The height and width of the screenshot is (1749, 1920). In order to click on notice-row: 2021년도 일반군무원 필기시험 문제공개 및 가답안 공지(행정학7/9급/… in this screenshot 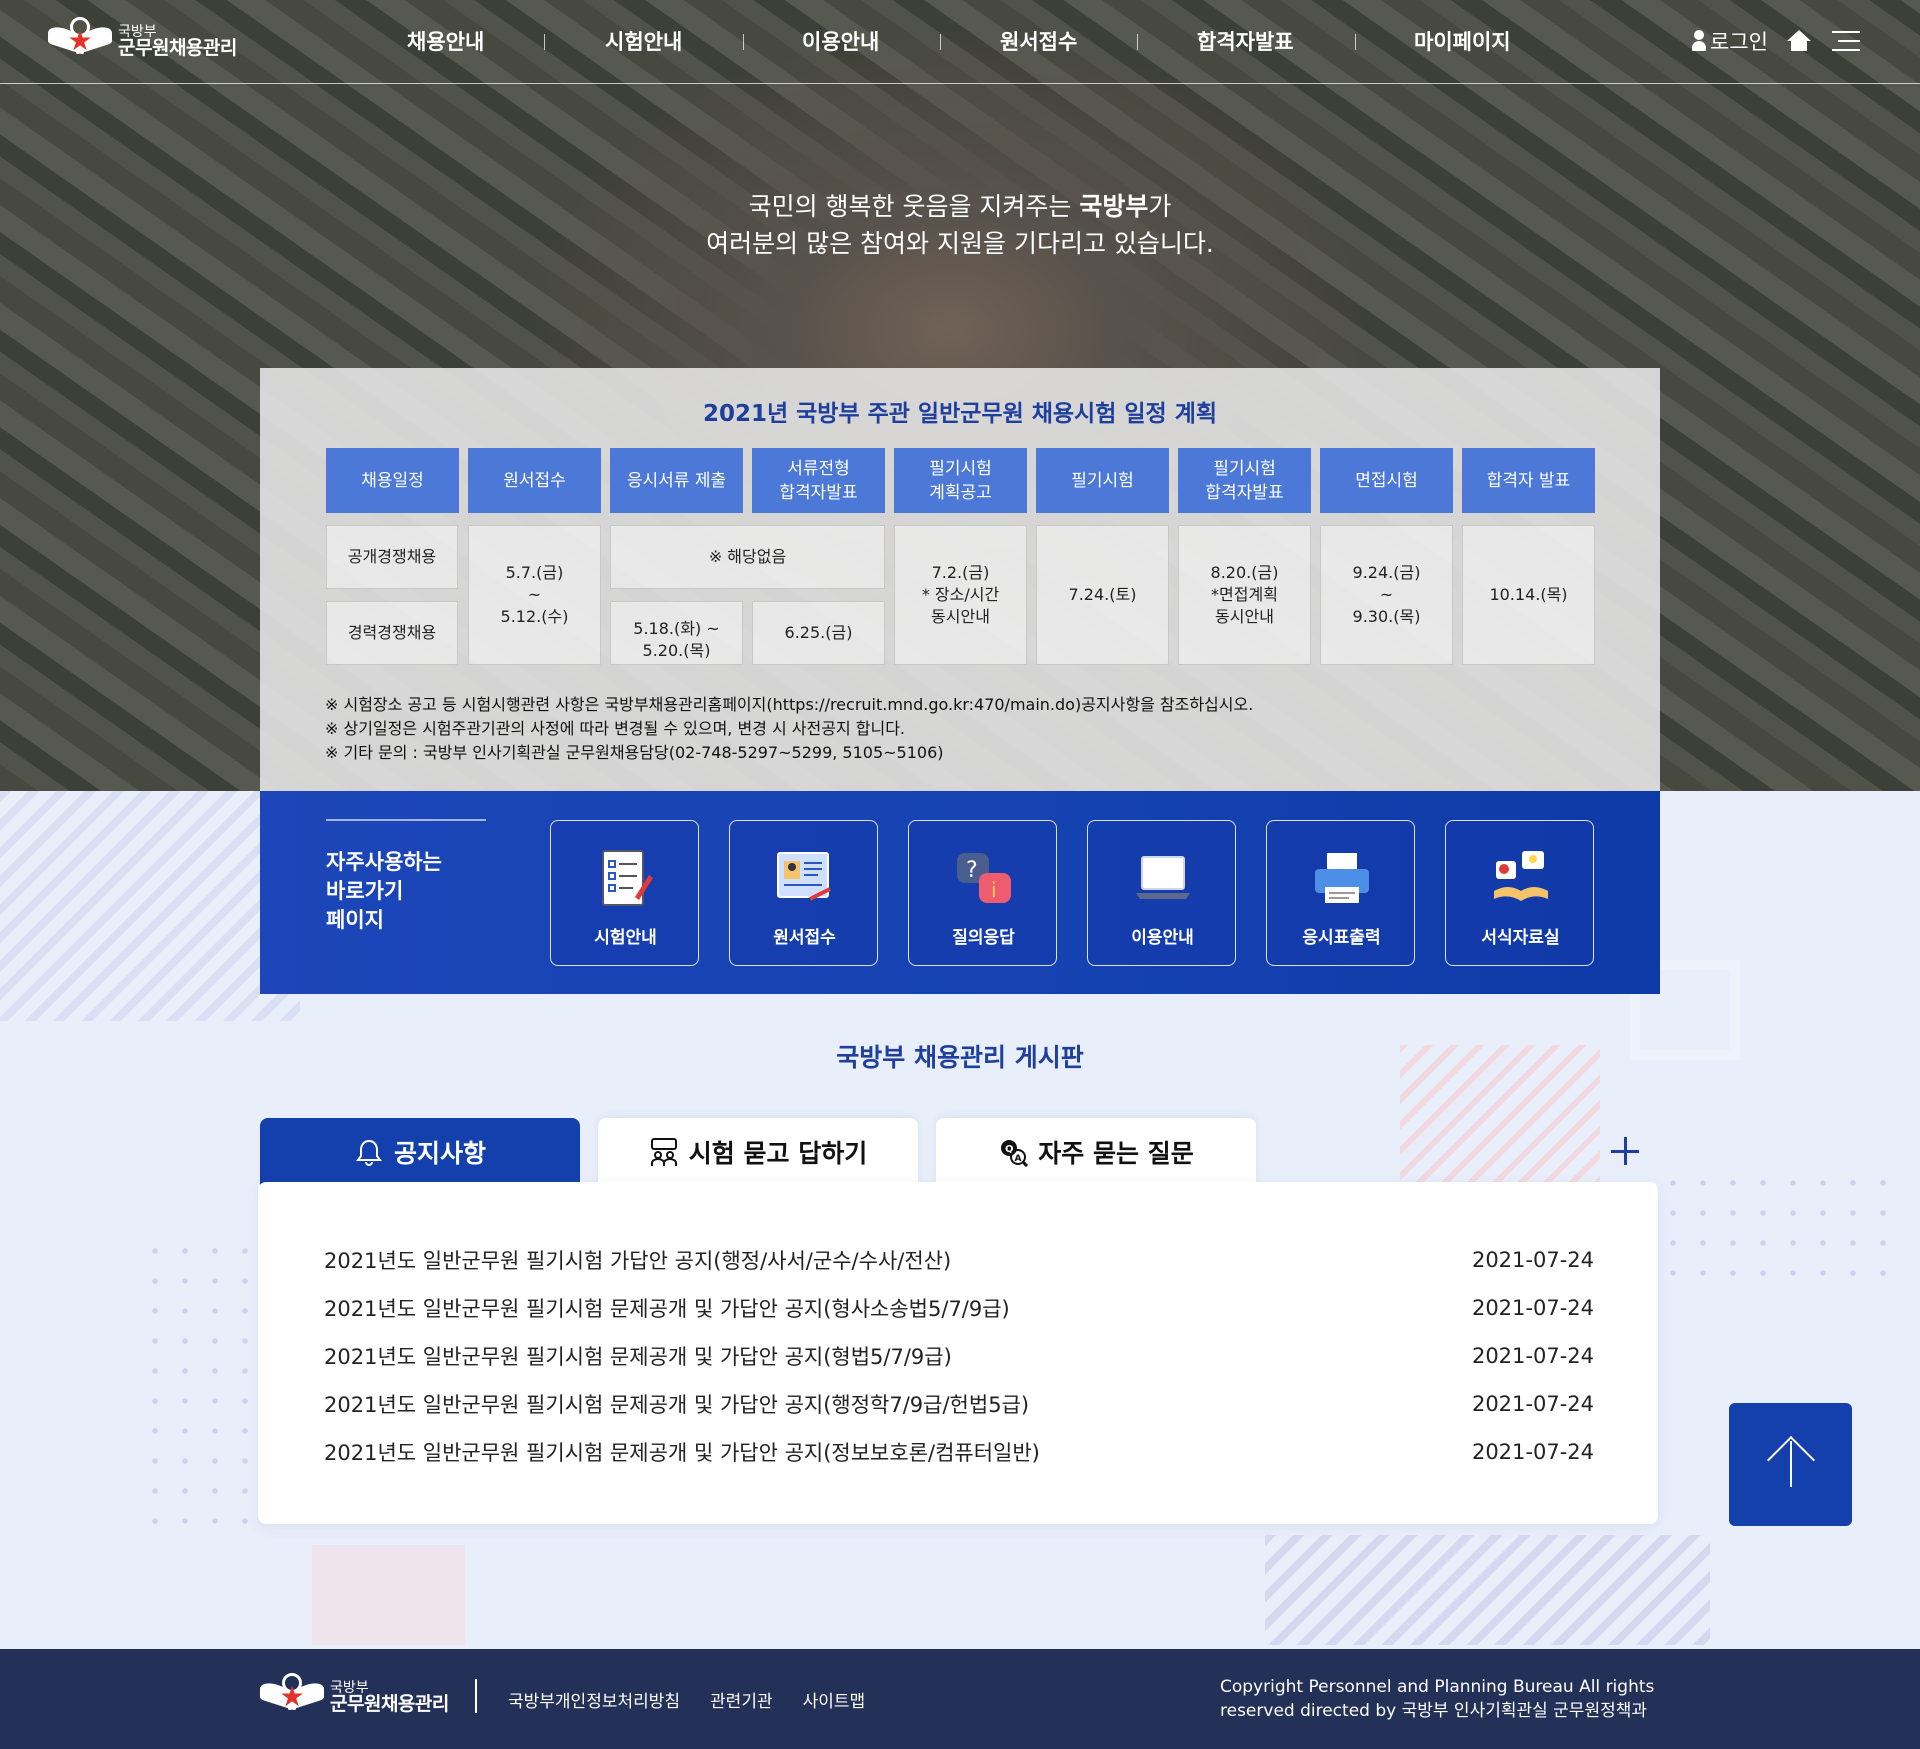, I will do `click(959, 1404)`.